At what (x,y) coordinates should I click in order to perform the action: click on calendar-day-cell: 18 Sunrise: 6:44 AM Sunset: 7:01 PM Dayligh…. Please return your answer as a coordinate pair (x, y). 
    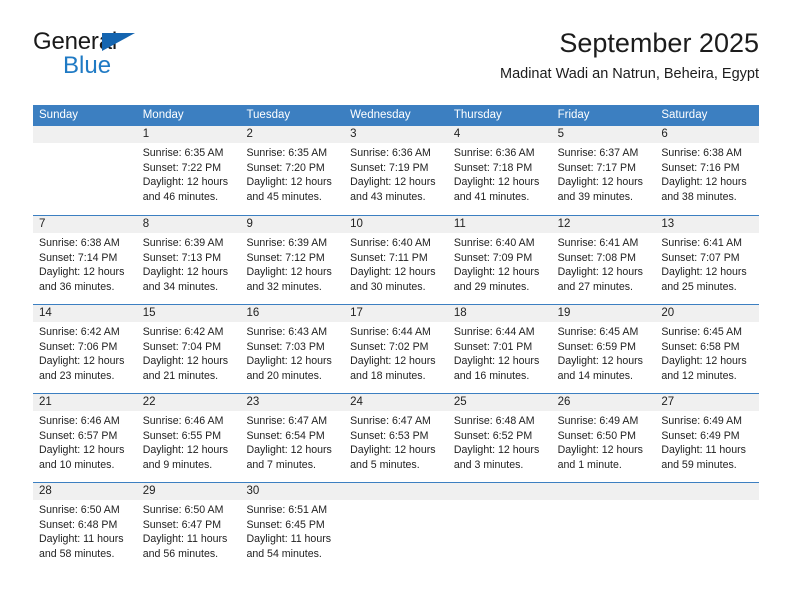
    Looking at the image, I should click on (499, 349).